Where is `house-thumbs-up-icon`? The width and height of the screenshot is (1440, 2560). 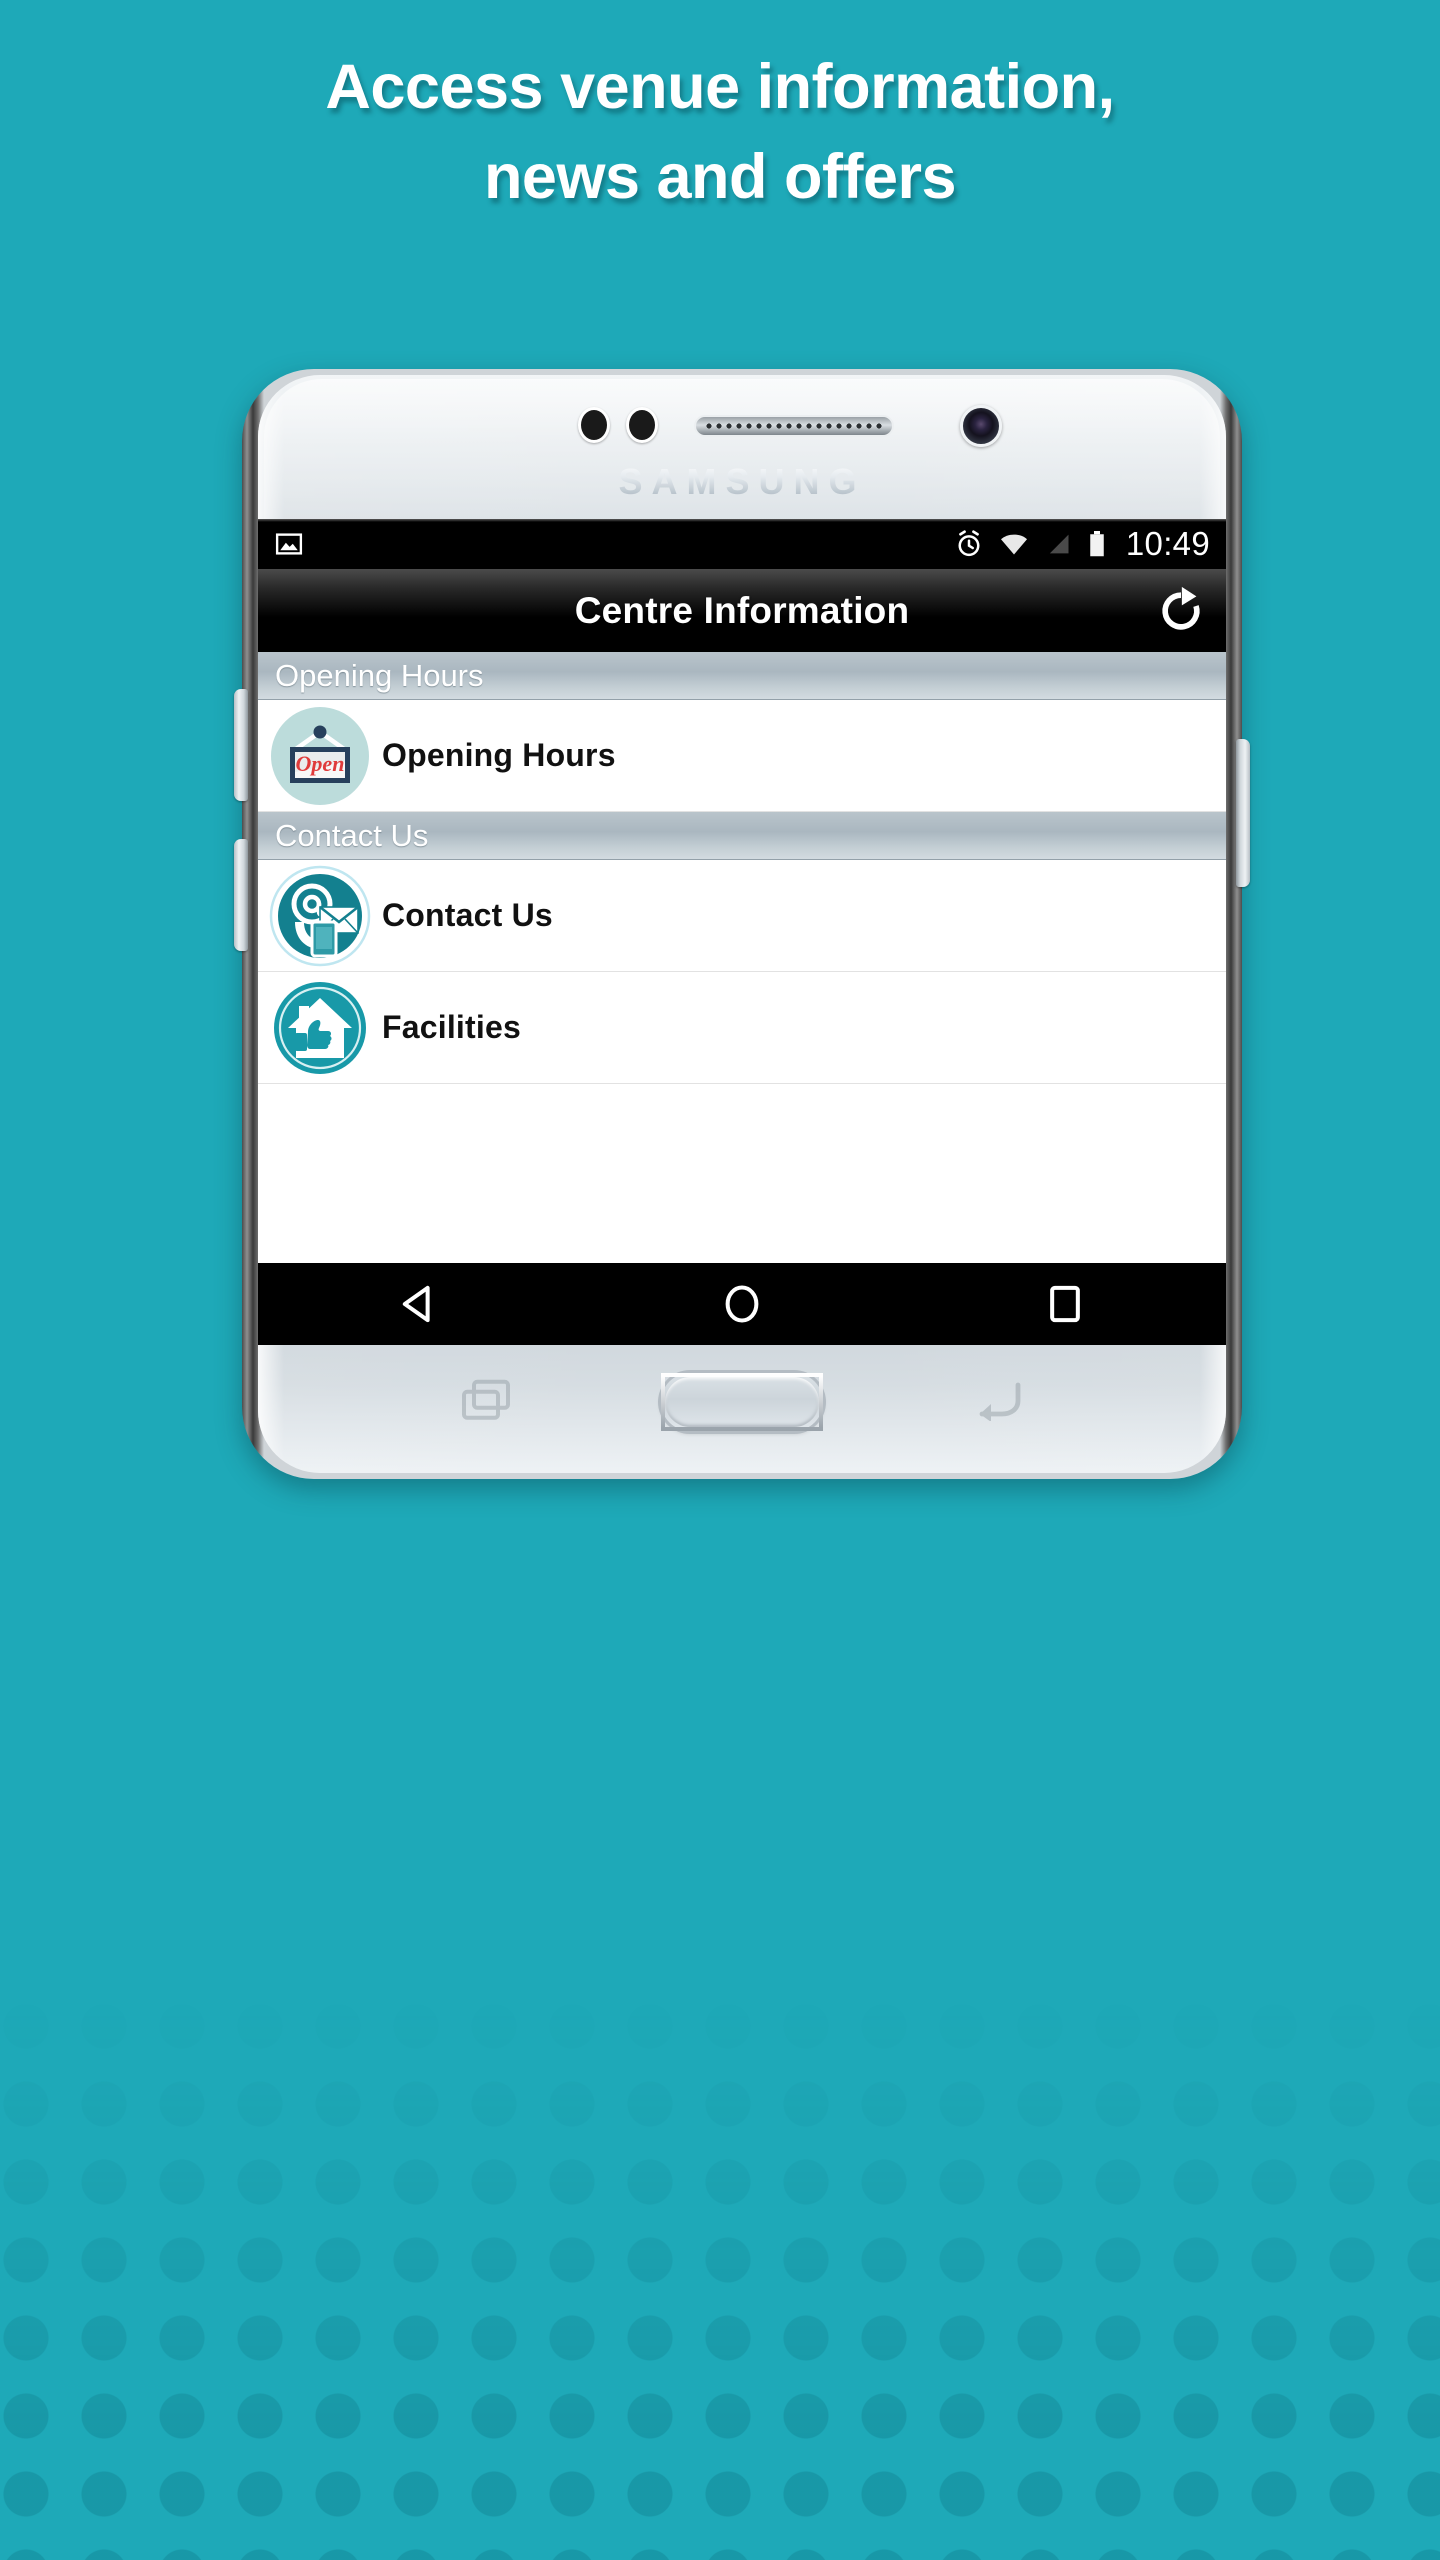
house-thumbs-up-icon is located at coordinates (320, 1028).